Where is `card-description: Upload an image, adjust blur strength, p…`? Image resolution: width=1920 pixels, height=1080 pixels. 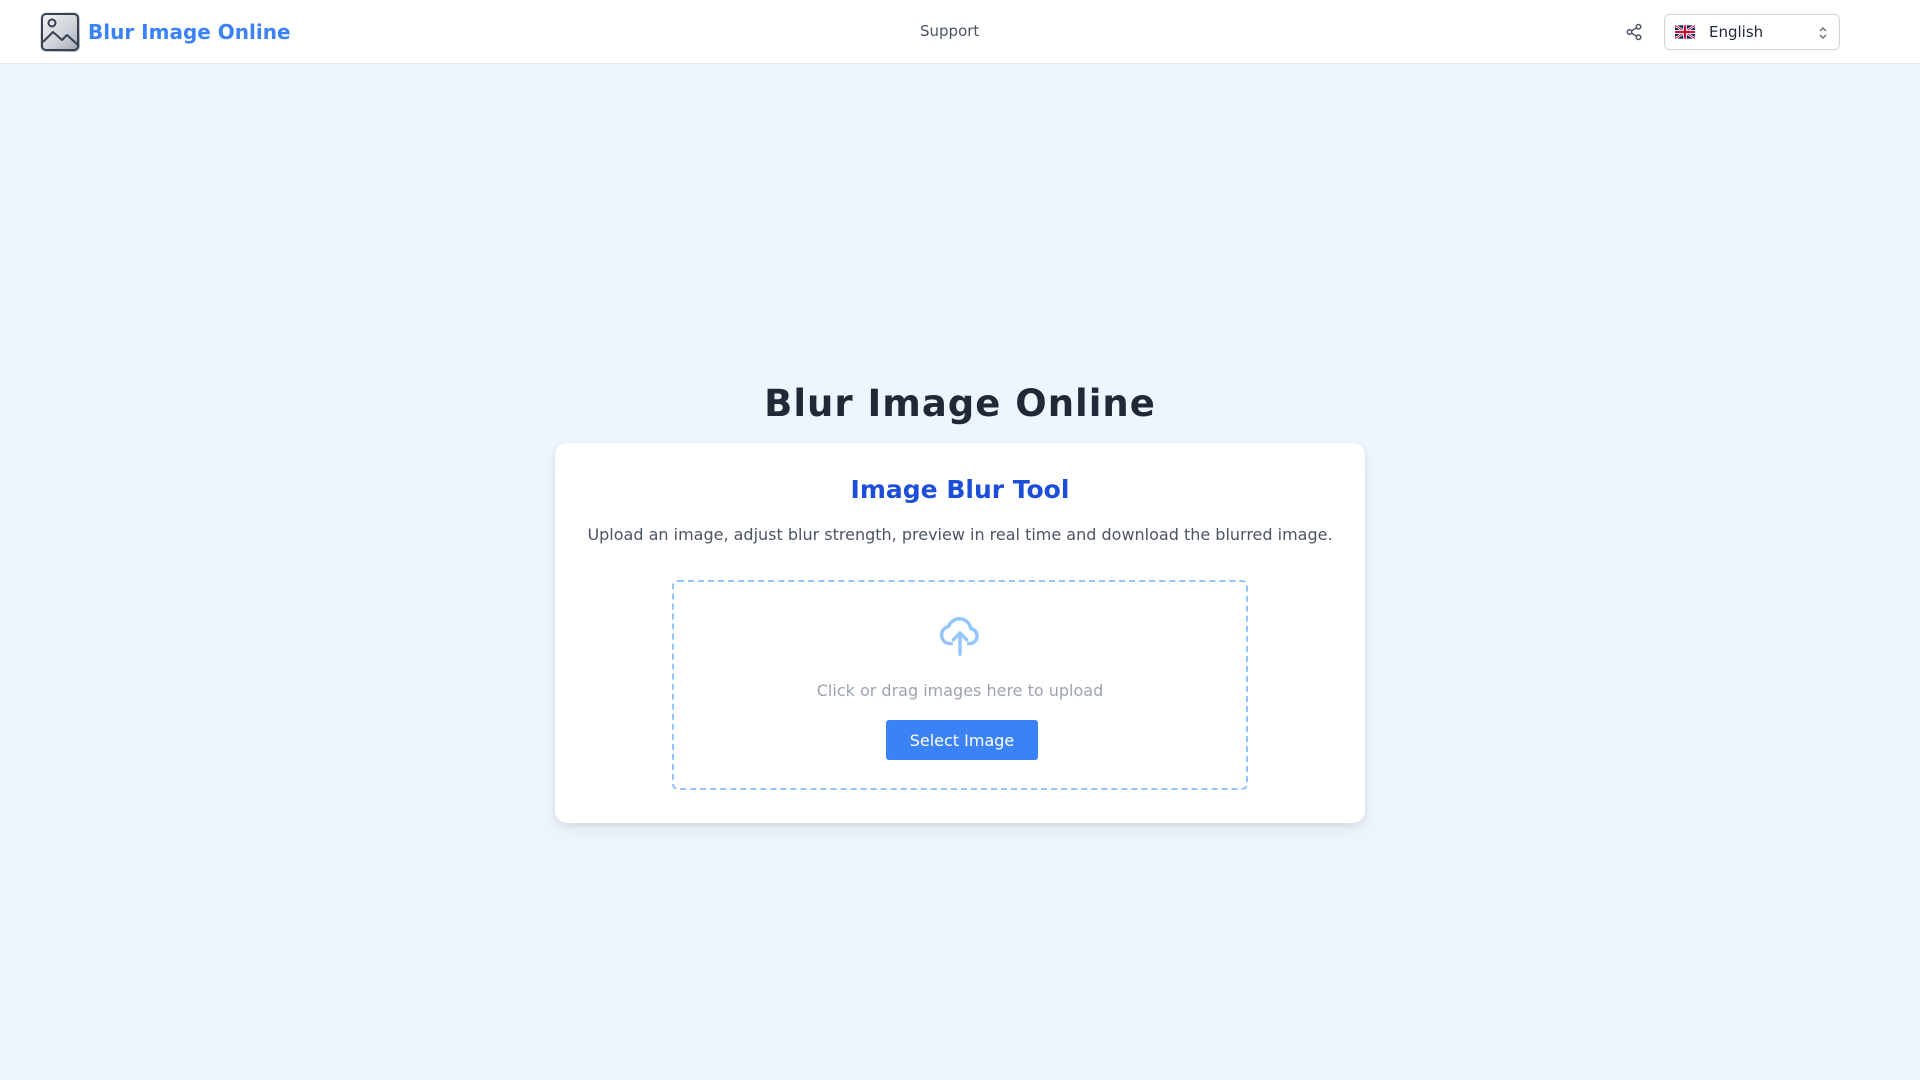 card-description: Upload an image, adjust blur strength, p… is located at coordinates (960, 534).